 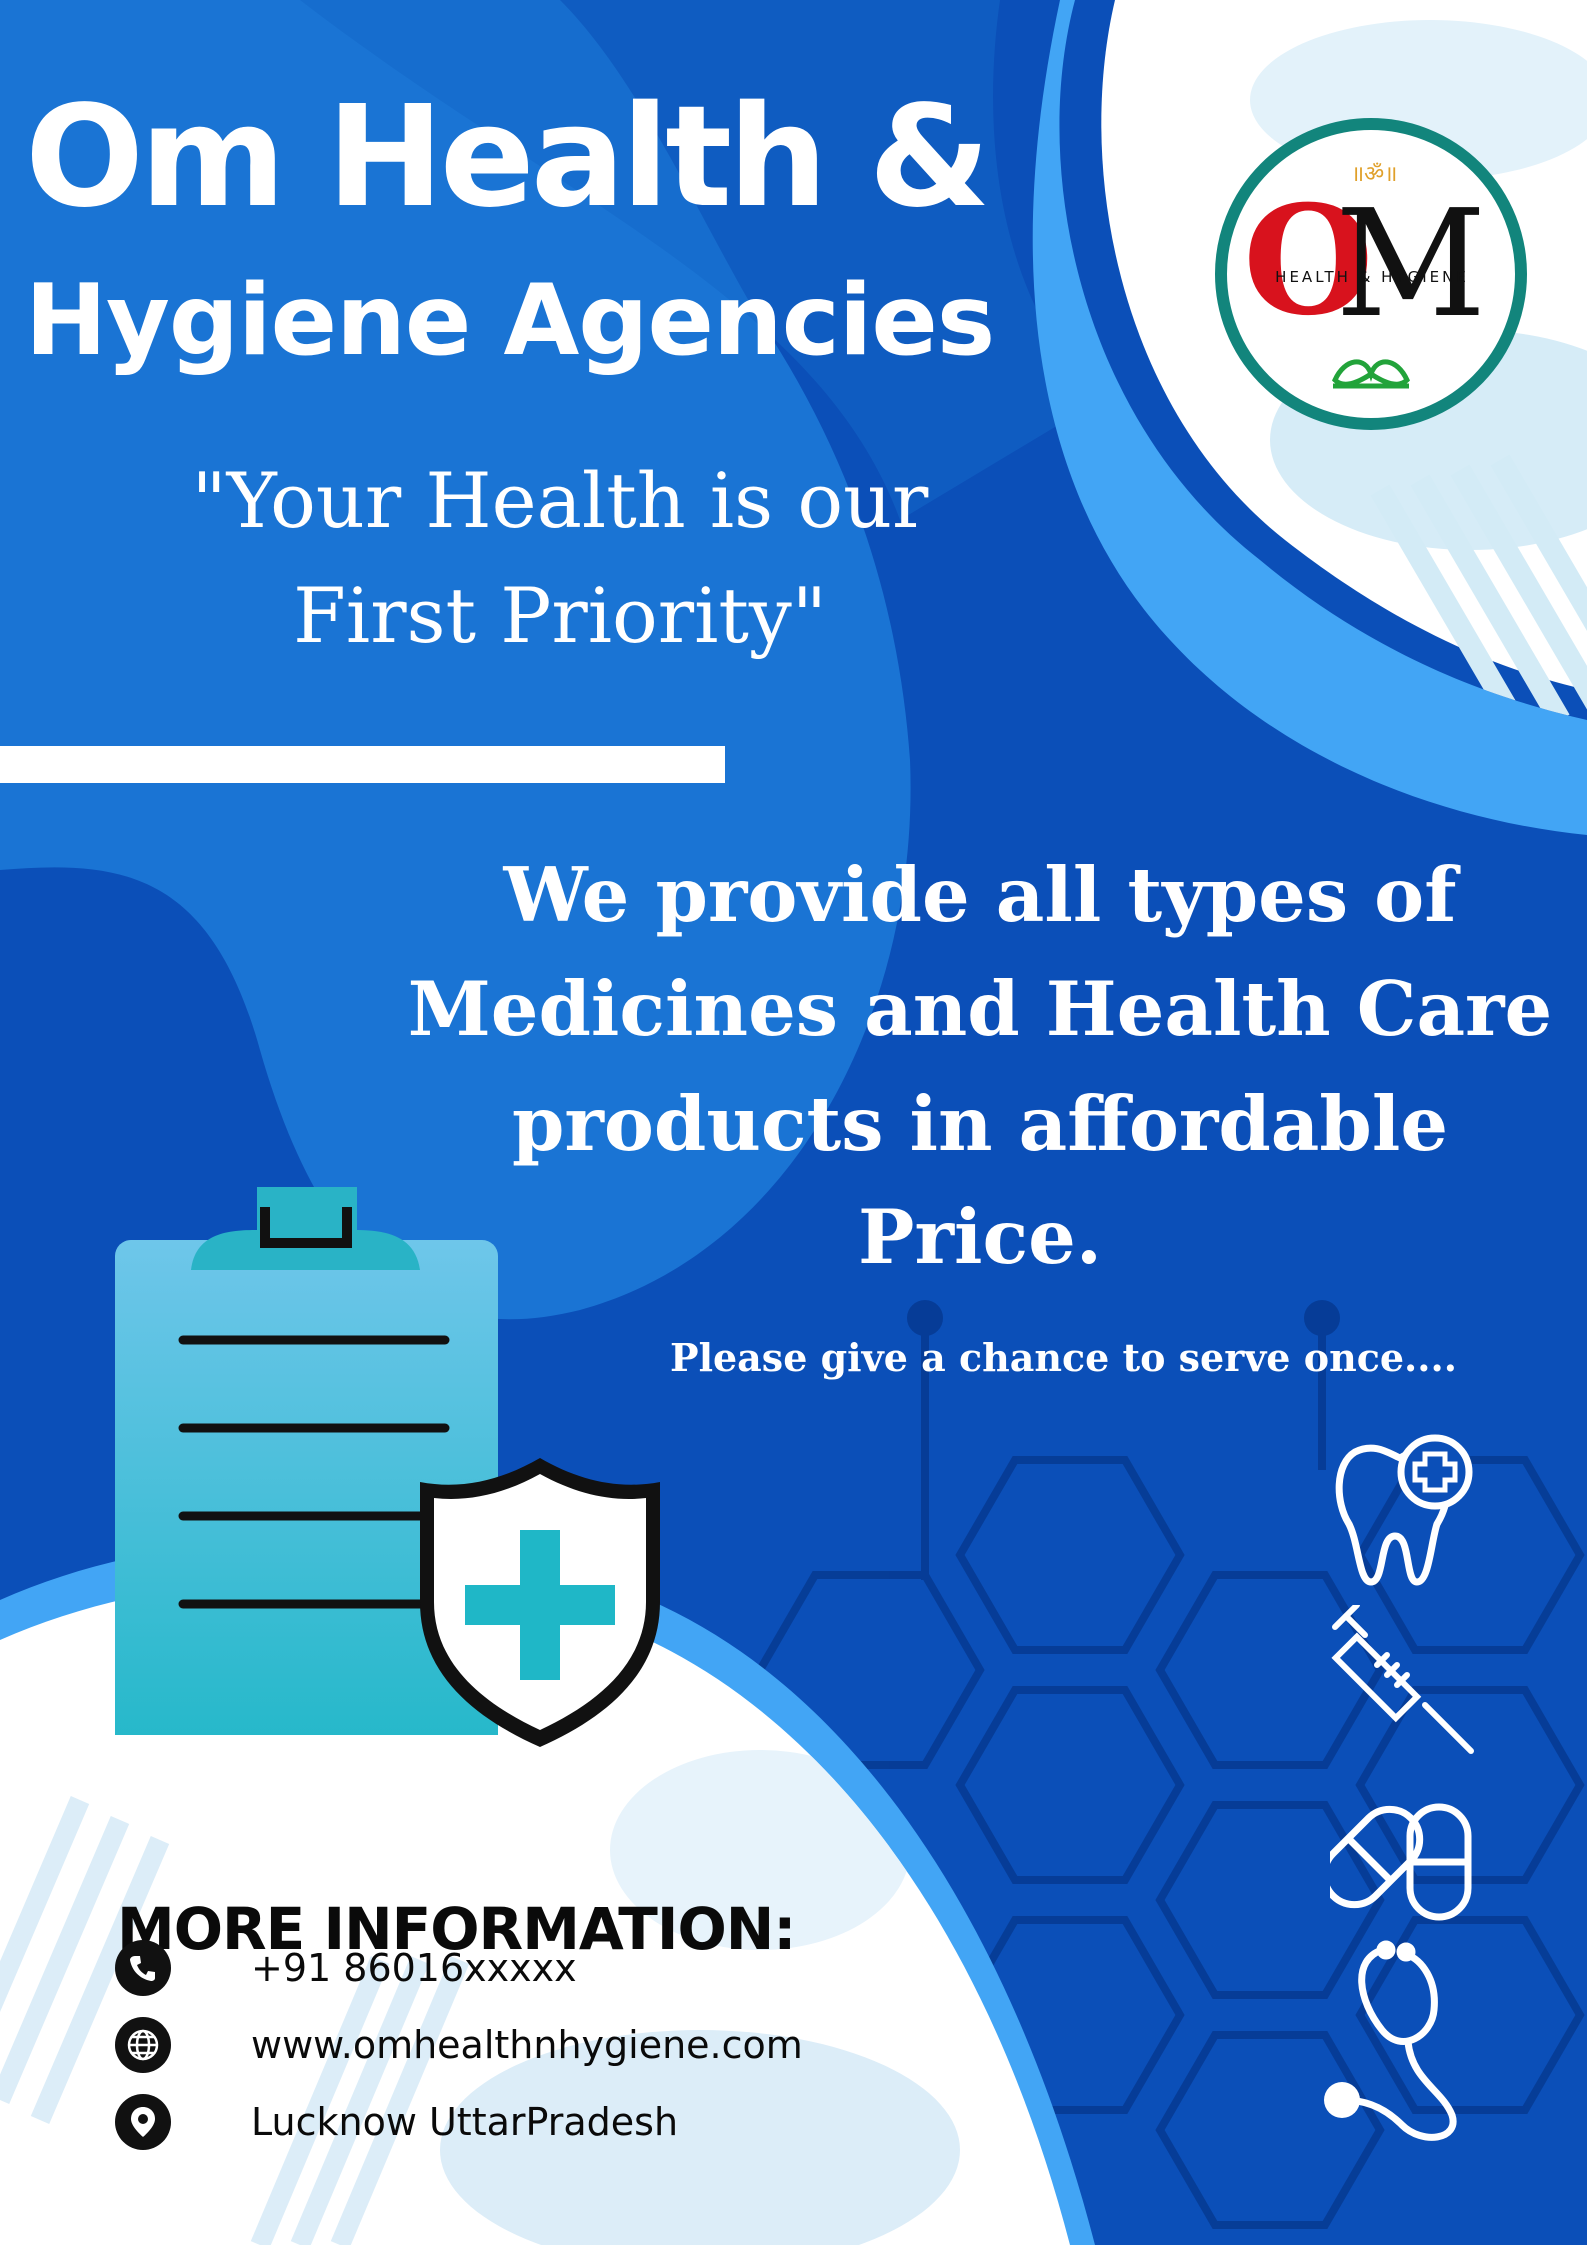 I want to click on tagline-line-2: First Priority", so click(x=560, y=615).